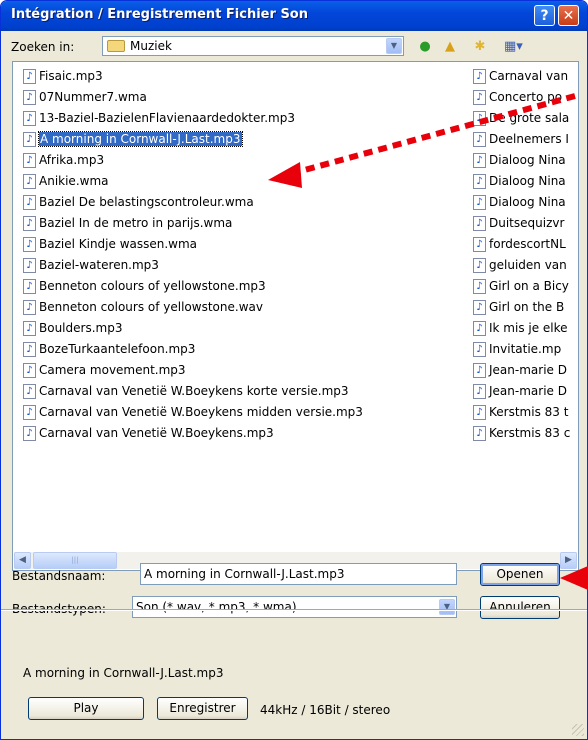 The image size is (588, 740). I want to click on close-button: ✕, so click(568, 15).